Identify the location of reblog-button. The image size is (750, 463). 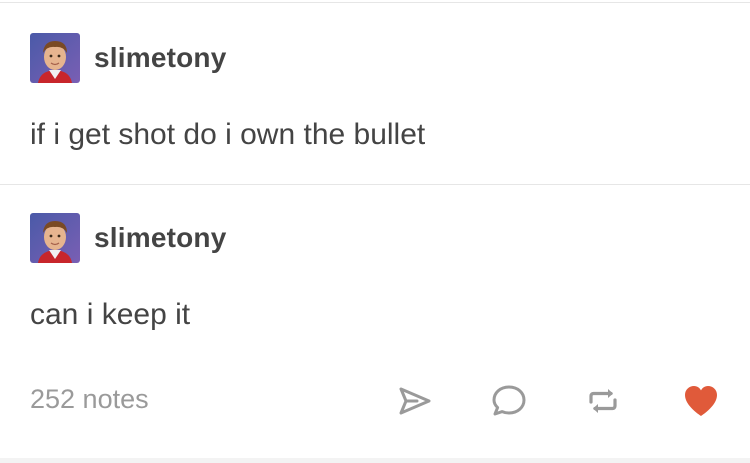
(603, 401).